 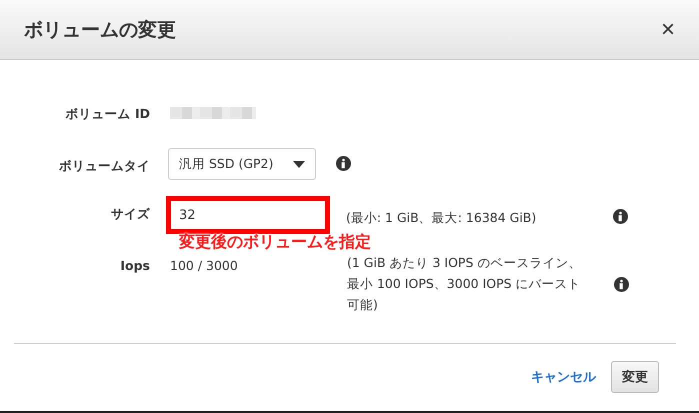 What do you see at coordinates (104, 166) in the screenshot?
I see `field-label: ボリュームタイ` at bounding box center [104, 166].